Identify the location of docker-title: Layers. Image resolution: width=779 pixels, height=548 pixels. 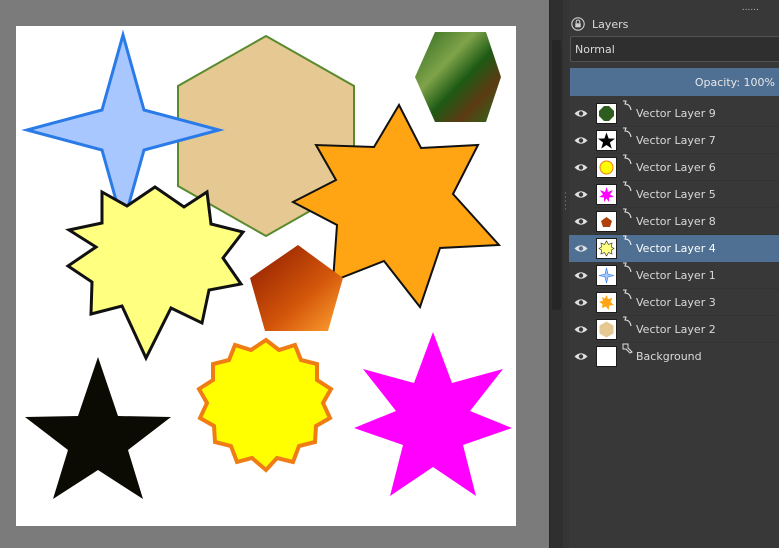
(610, 24).